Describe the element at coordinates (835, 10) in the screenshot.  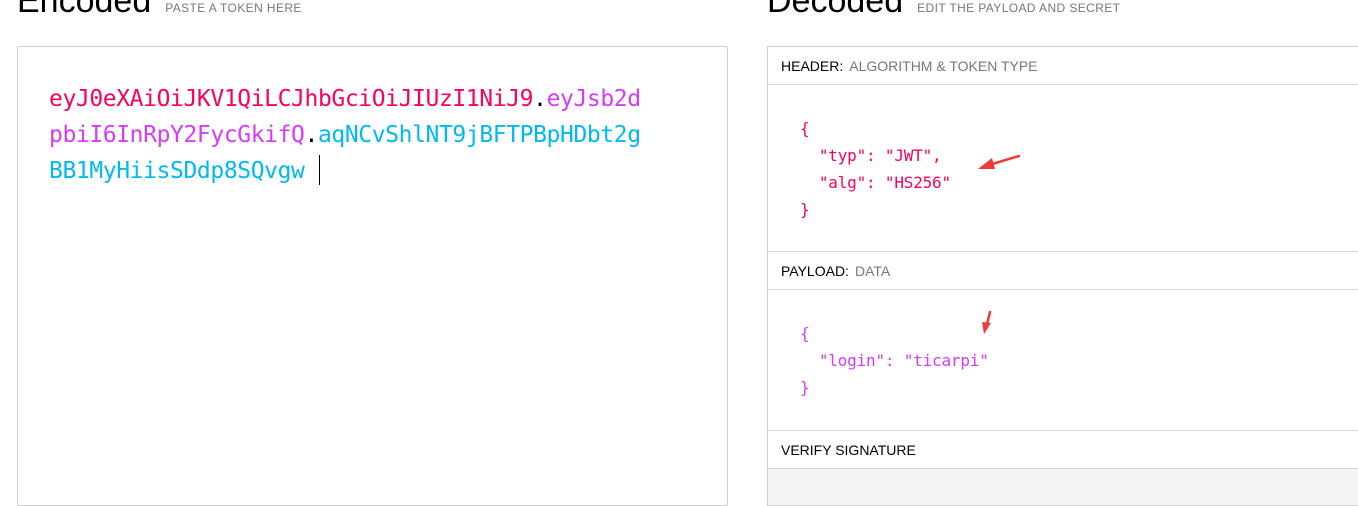
I see `decoded-title: Decoded` at that location.